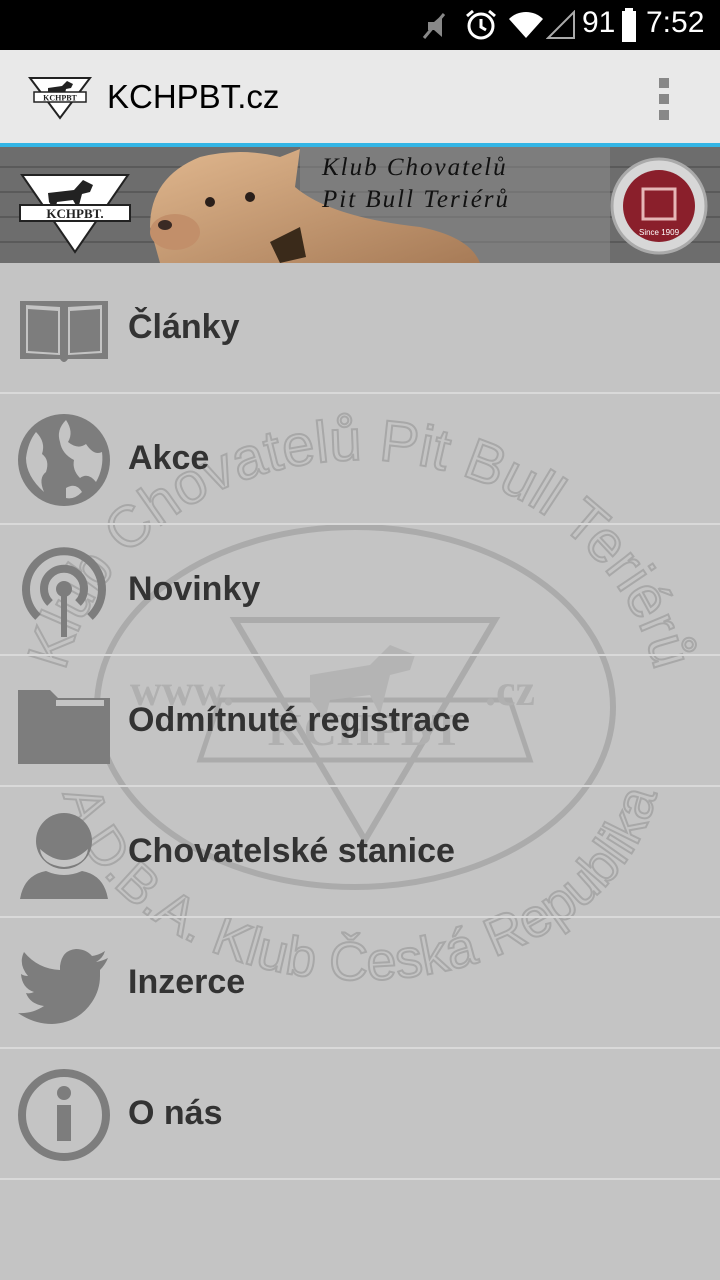 The height and width of the screenshot is (1280, 720). I want to click on menu-item-odmitnute-registrace: Odmítnuté registrace, so click(360, 721).